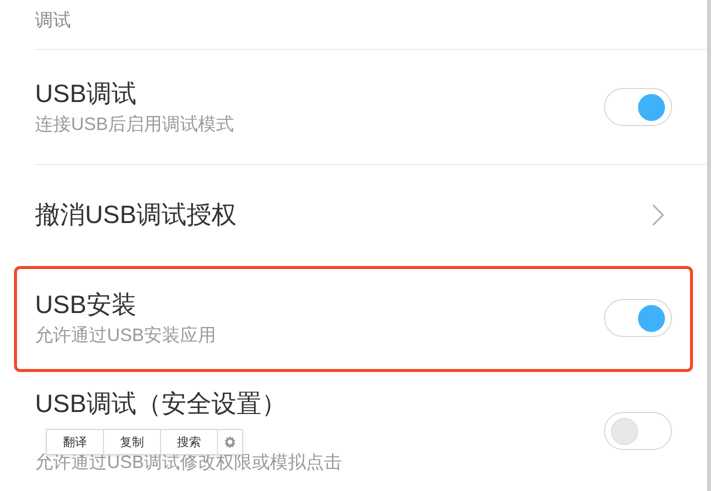 This screenshot has width=716, height=491. I want to click on popup-action: 复制, so click(132, 442).